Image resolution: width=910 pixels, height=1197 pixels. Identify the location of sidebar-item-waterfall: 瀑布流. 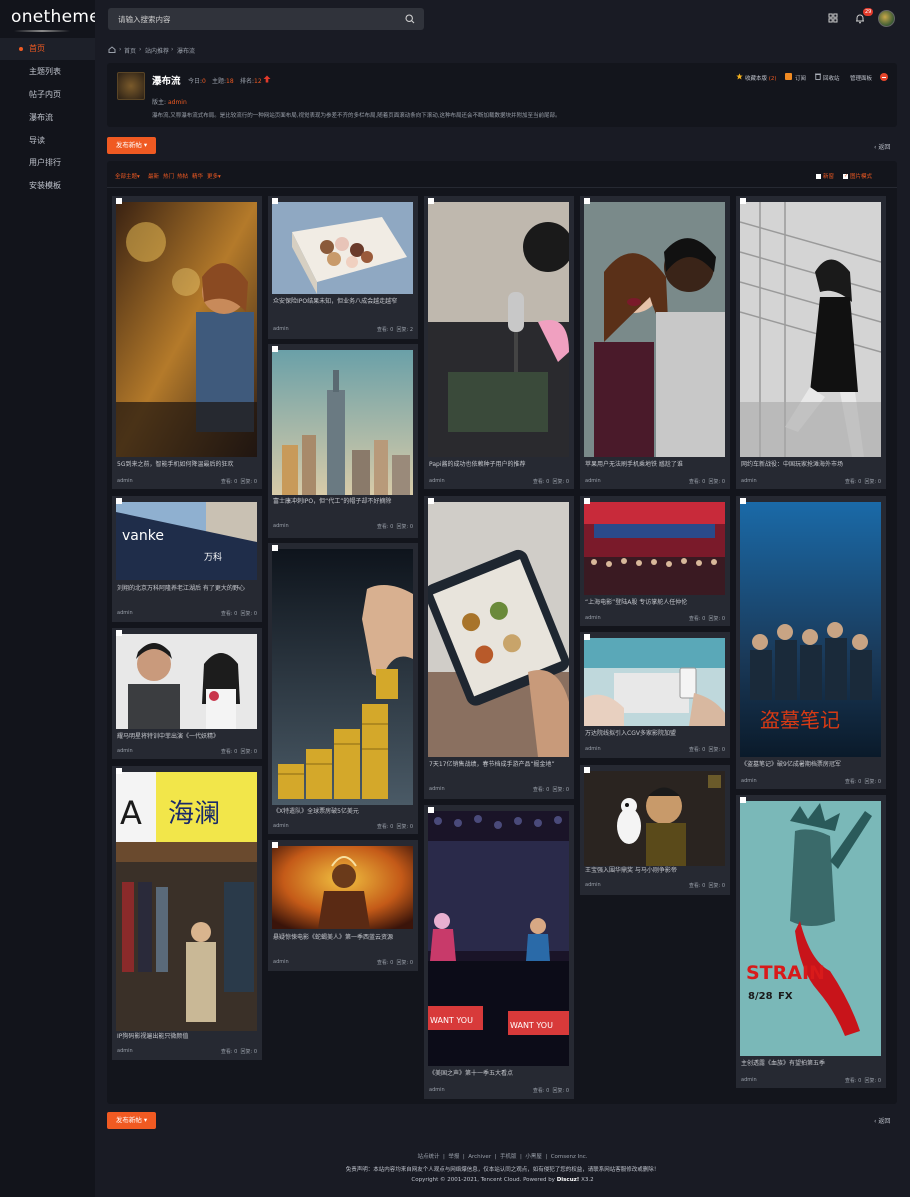
(47, 118).